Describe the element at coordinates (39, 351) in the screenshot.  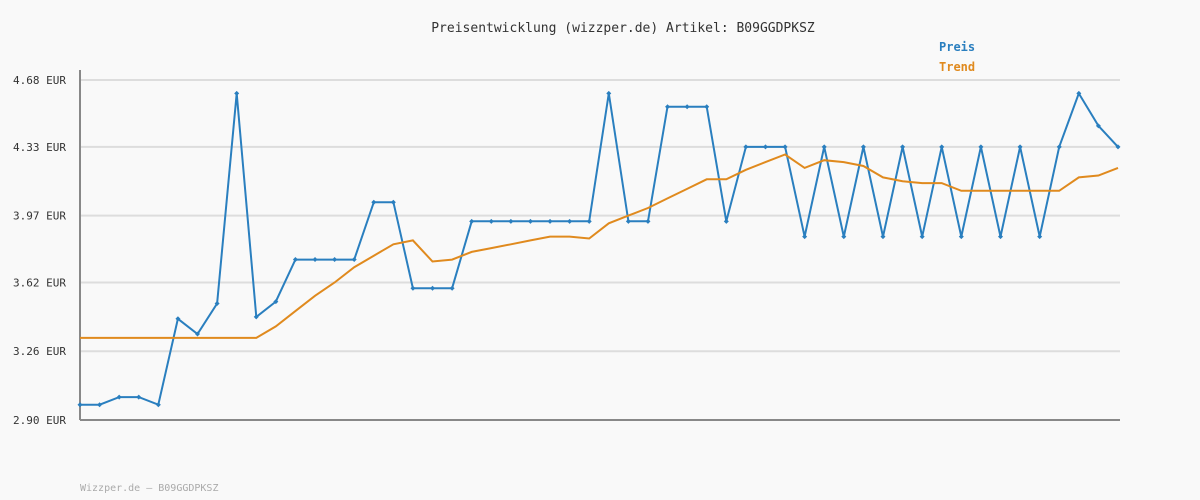
I see `y-tick-label: 3.26 EUR` at that location.